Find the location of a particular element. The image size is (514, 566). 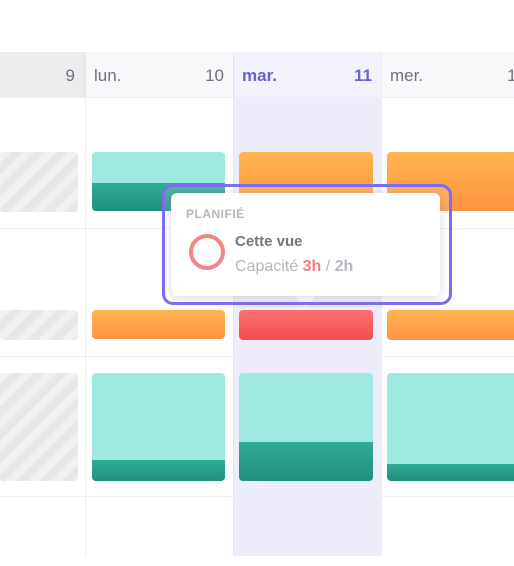

tooltip-heading: PLANIFIÉ is located at coordinates (215, 214).